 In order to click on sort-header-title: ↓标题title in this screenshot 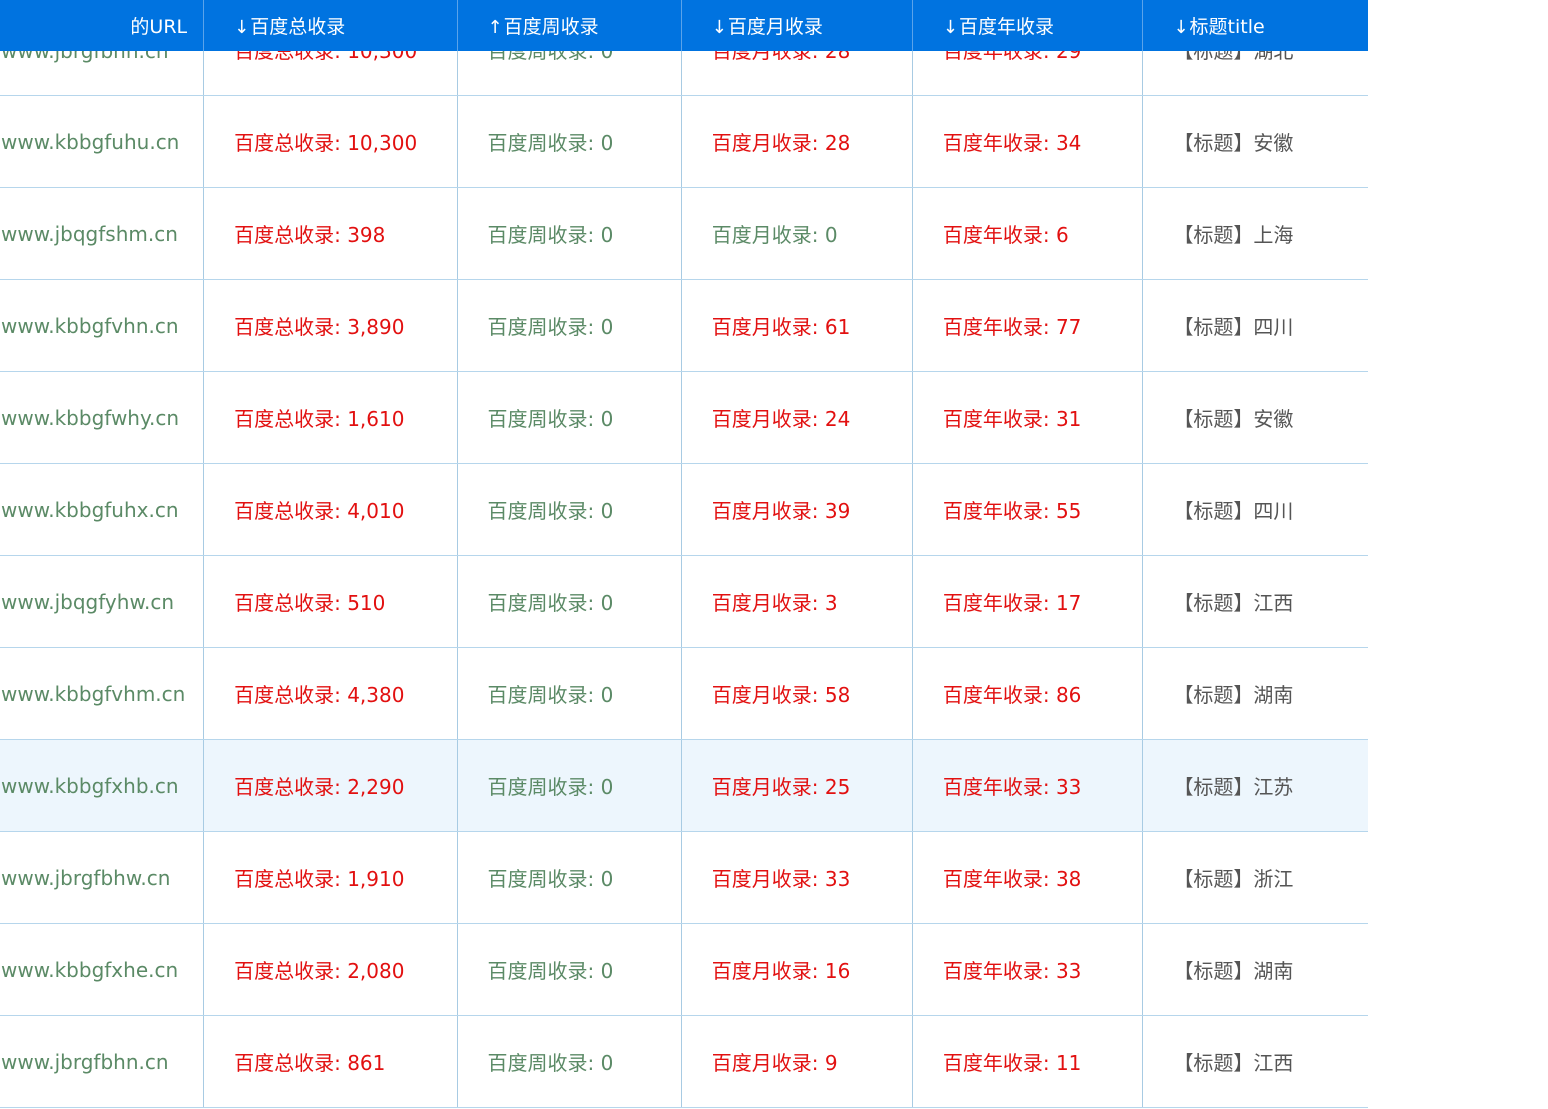, I will do `click(1255, 25)`.